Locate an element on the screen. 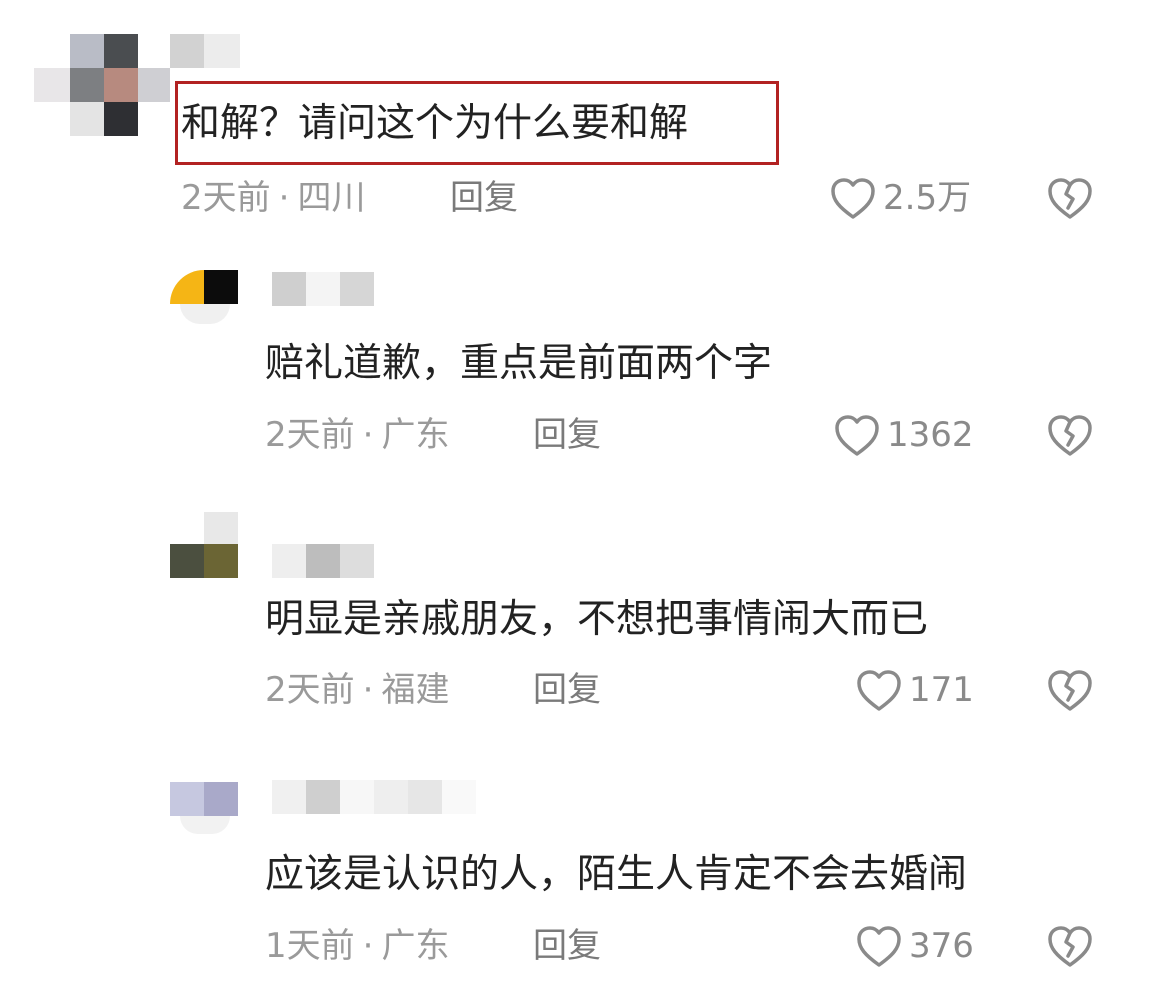 The image size is (1152, 1005). comment-meta: 2天前 · 福建 is located at coordinates (357, 690).